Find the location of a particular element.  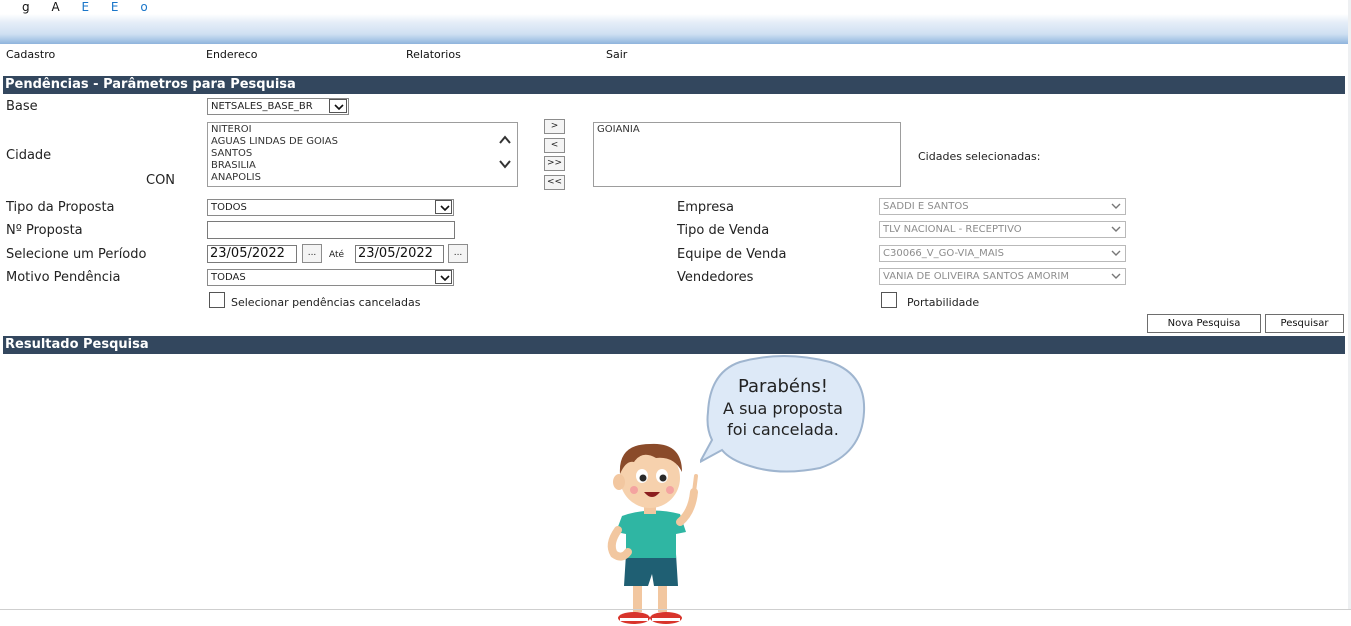

search-section-title: Pendências - Parâmetros para Pesquisa is located at coordinates (674, 85).